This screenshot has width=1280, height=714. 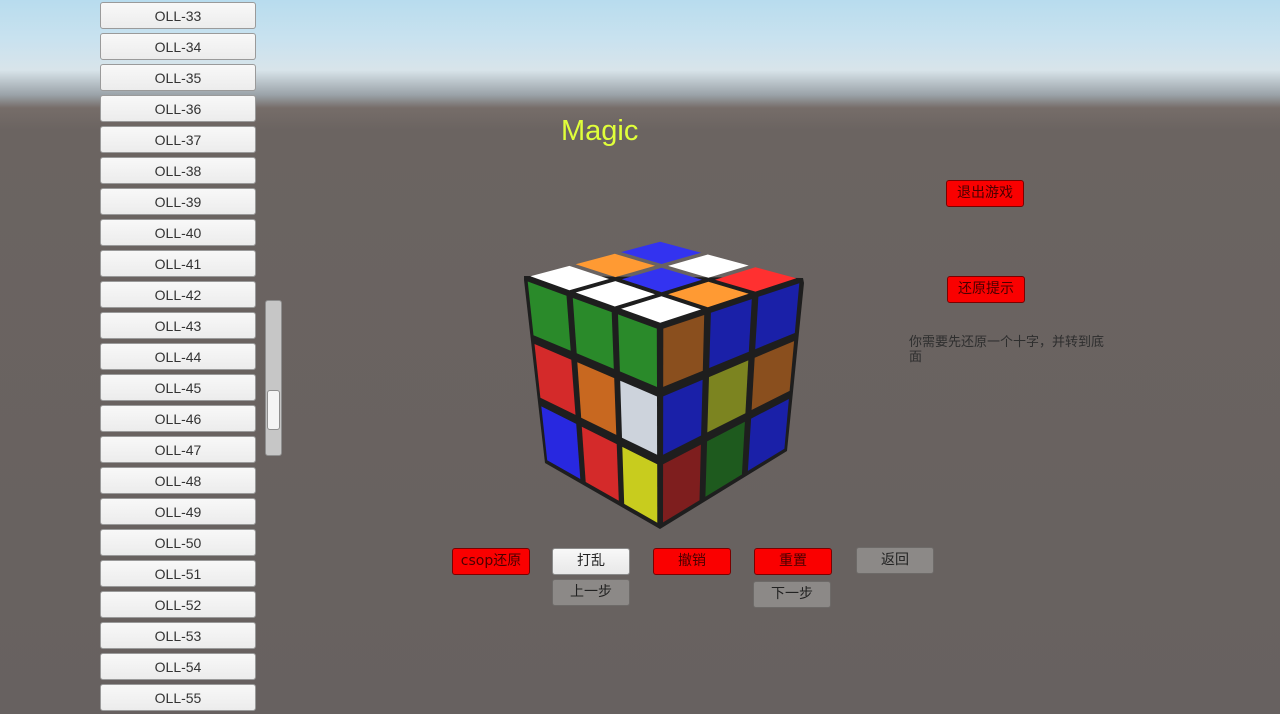 What do you see at coordinates (491, 561) in the screenshot?
I see `csop-solve-button: csop还原` at bounding box center [491, 561].